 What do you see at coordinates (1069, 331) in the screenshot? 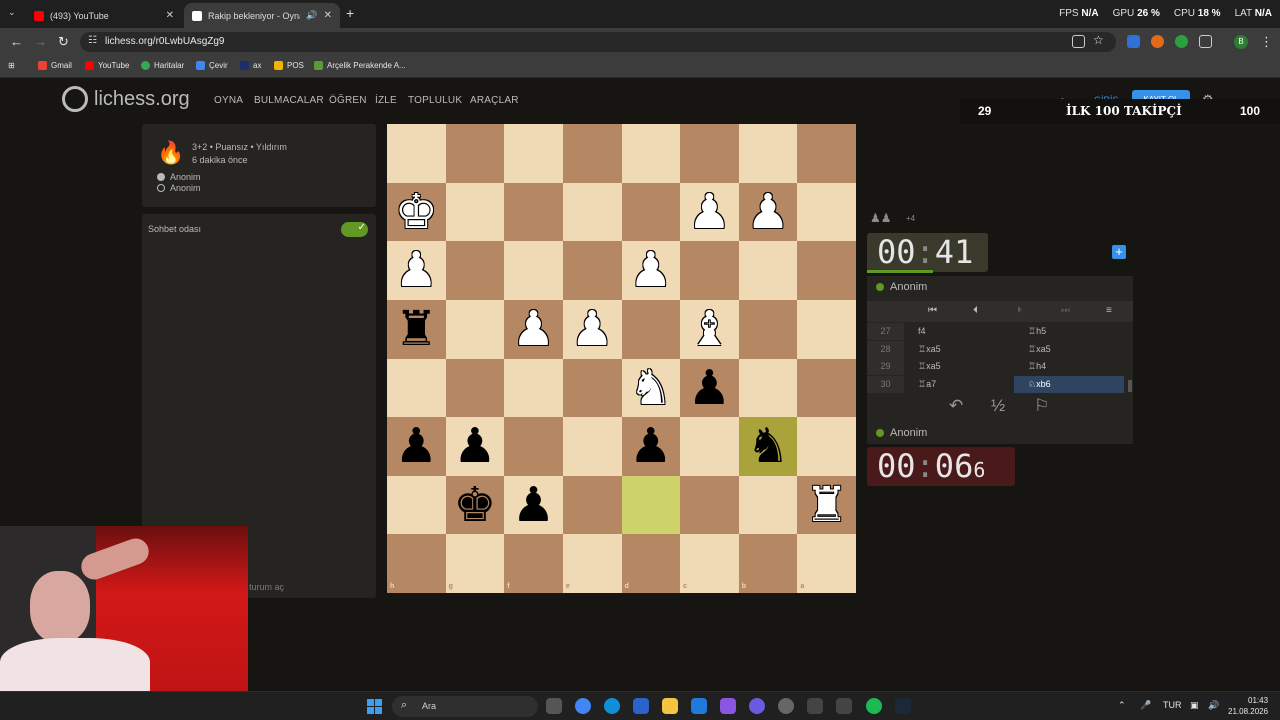
I see `black-move: ♖h5` at bounding box center [1069, 331].